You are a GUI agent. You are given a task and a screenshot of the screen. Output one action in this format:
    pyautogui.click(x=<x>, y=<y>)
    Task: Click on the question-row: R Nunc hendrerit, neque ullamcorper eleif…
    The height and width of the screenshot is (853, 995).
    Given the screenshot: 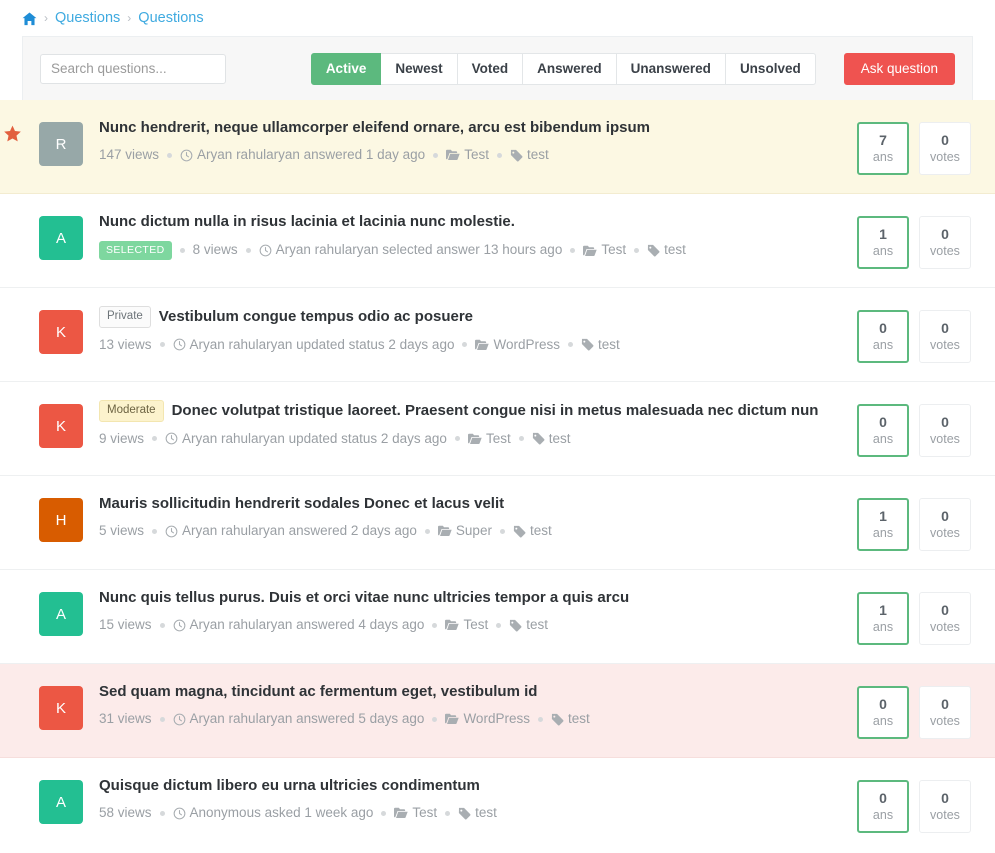 What is the action you would take?
    pyautogui.click(x=497, y=147)
    